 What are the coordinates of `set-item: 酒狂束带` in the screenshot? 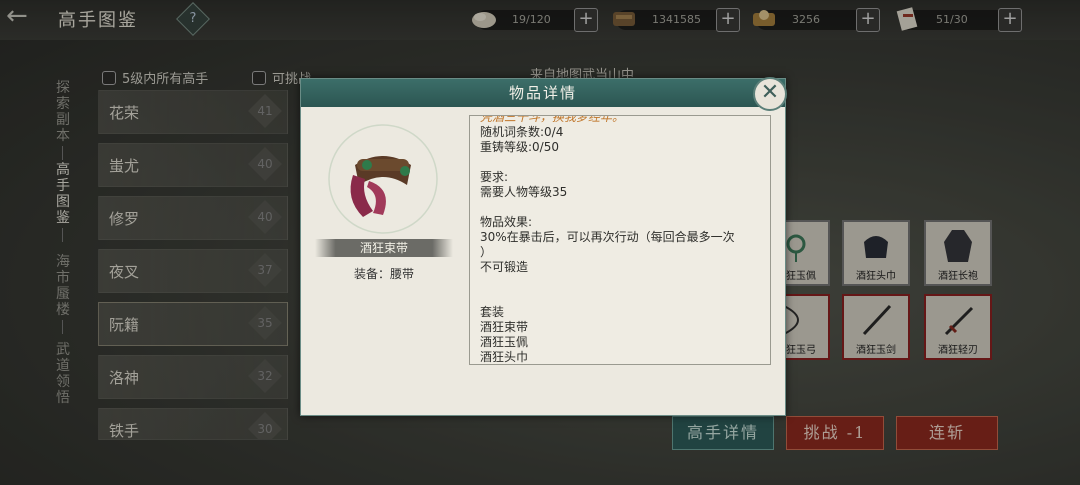 It's located at (504, 327).